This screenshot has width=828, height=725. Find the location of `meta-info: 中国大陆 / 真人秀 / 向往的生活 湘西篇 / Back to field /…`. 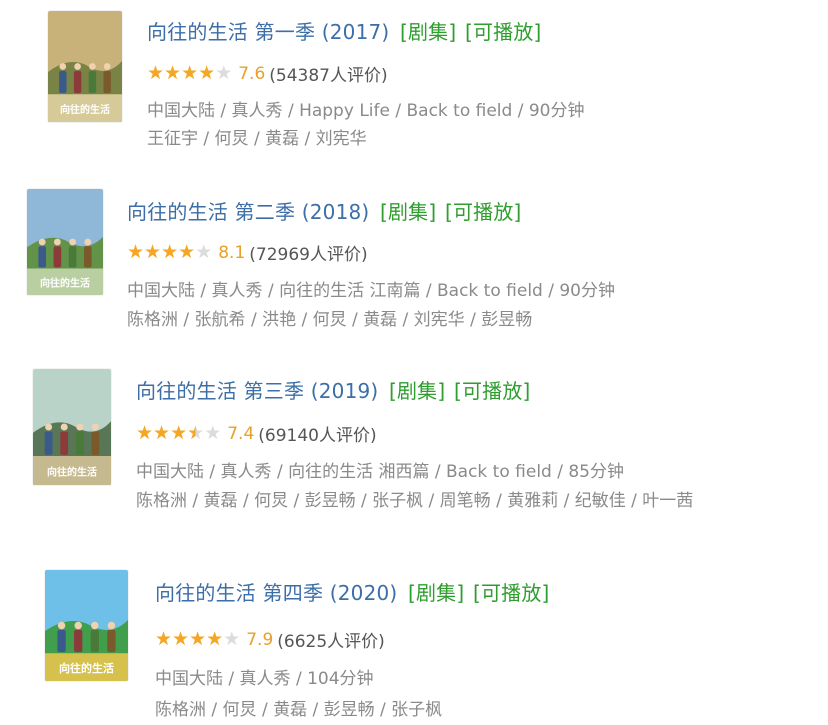

meta-info: 中国大陆 / 真人秀 / 向往的生活 湘西篇 / Back to field /… is located at coordinates (380, 472).